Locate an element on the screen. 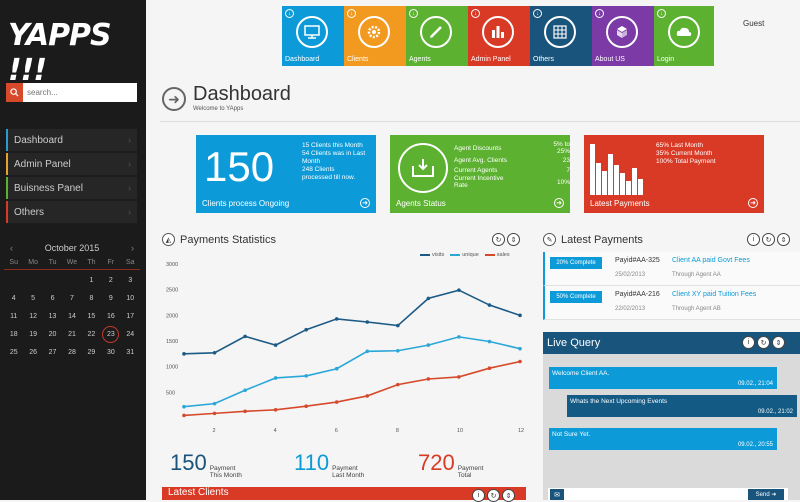  calendar-next-button: › is located at coordinates (132, 248).